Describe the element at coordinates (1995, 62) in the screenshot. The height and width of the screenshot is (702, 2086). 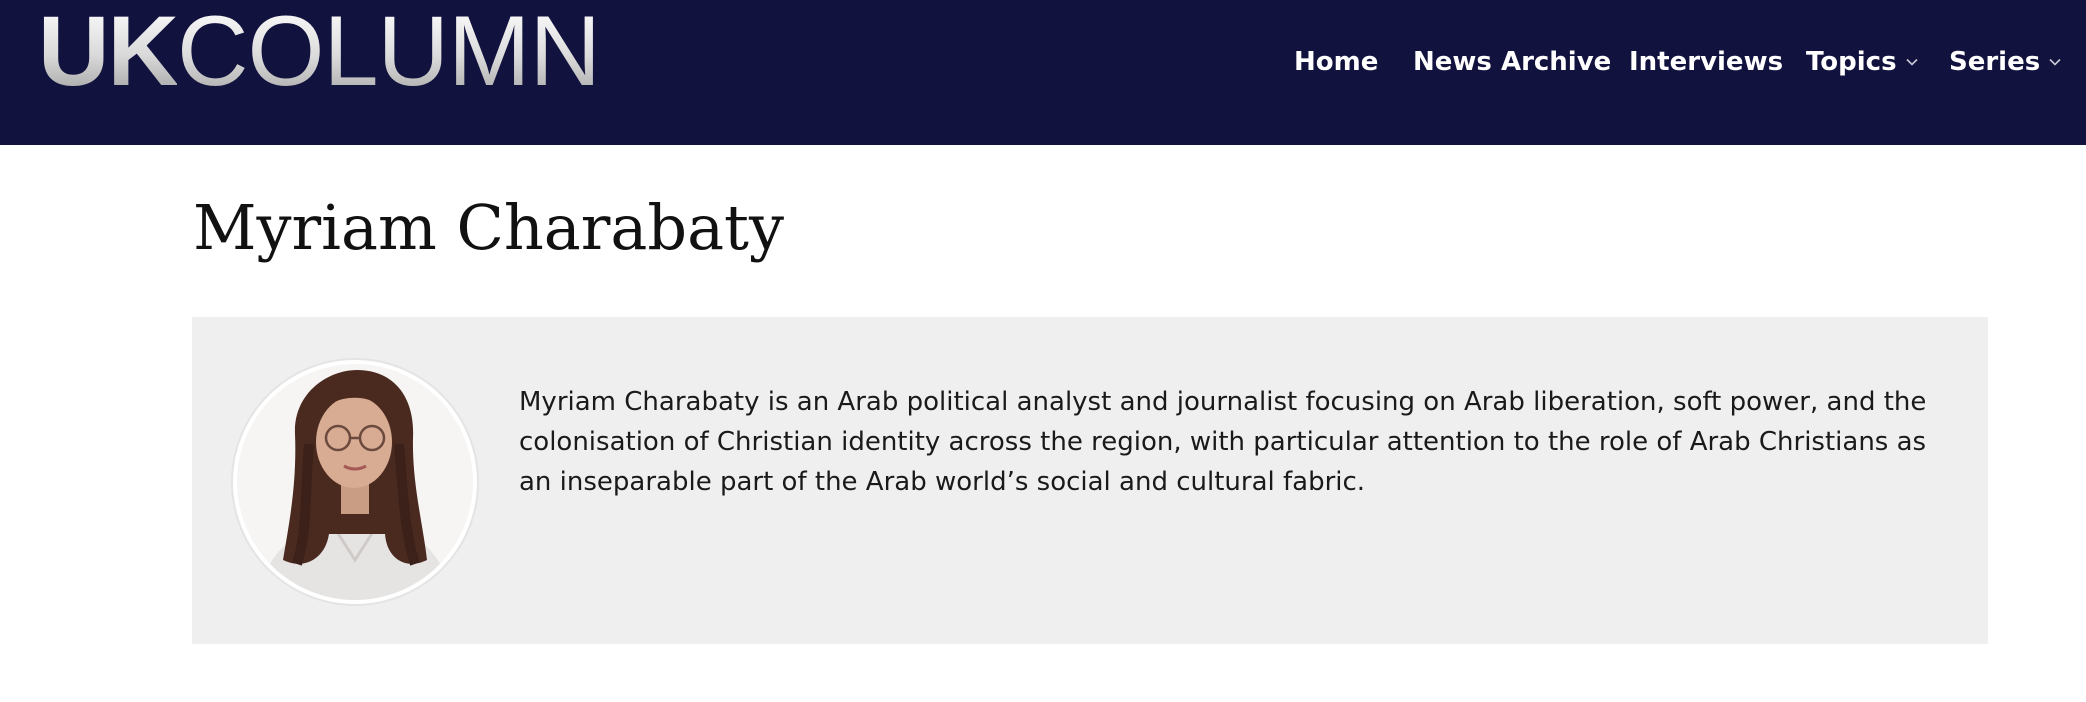
I see `nav-item-label: Series` at that location.